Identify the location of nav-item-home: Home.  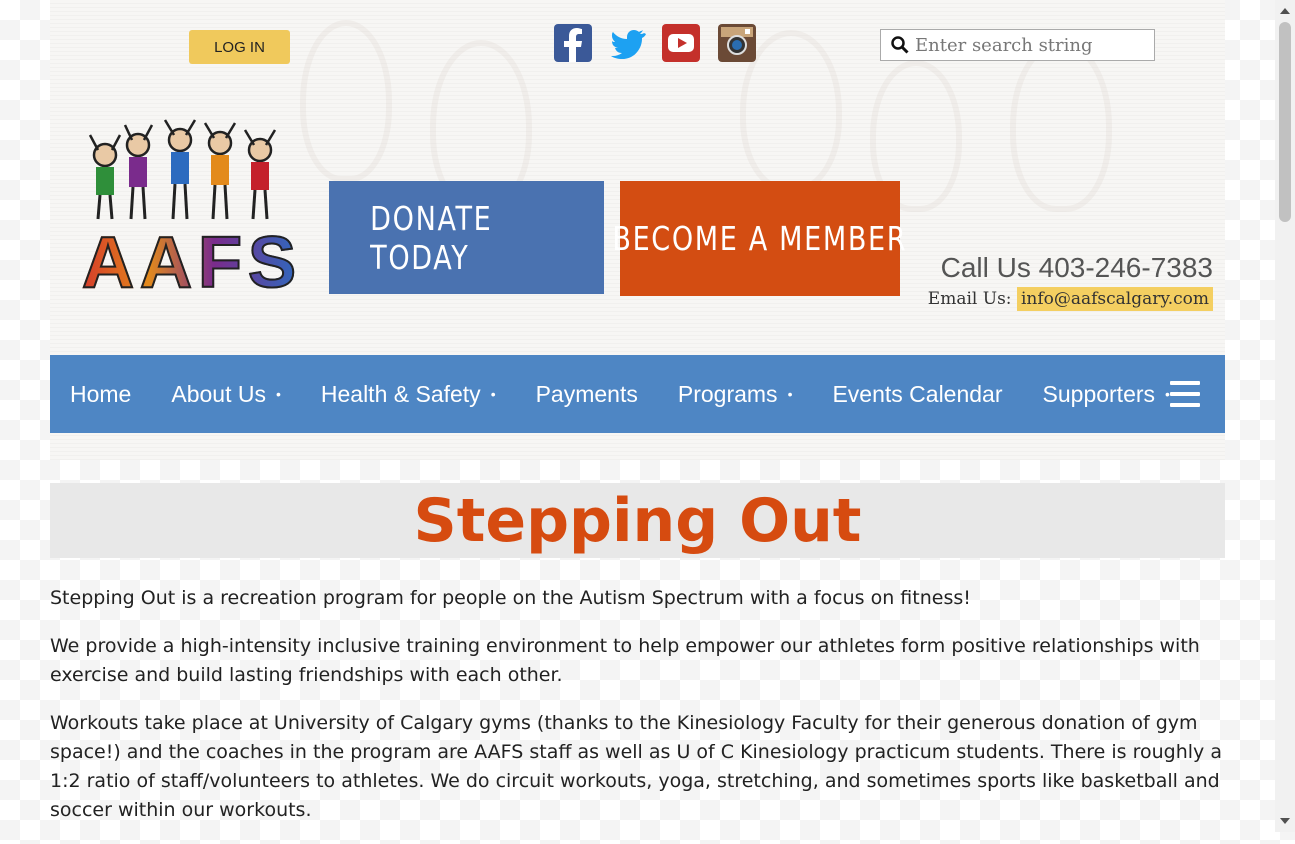
(100, 394).